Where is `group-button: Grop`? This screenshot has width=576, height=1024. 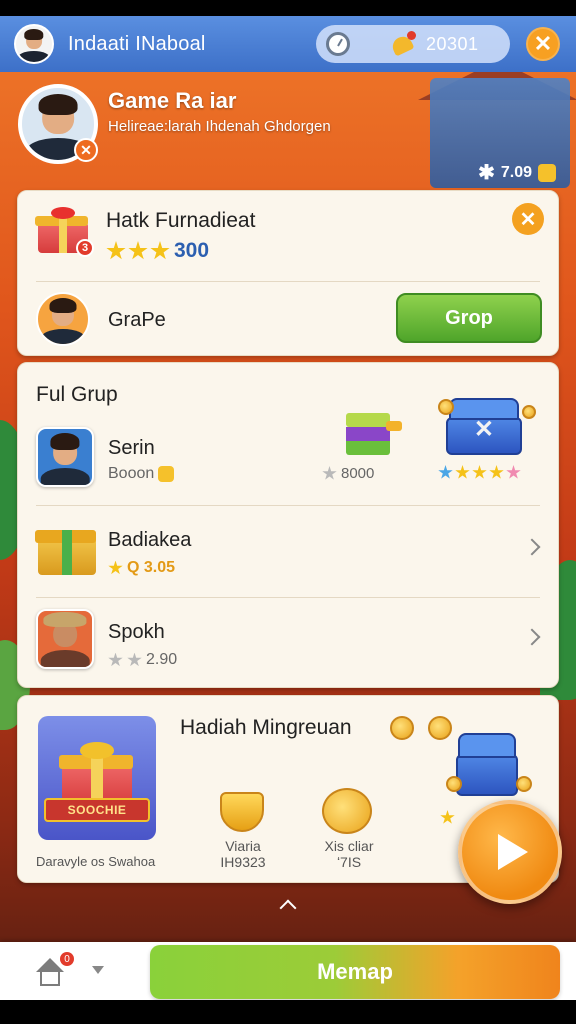 group-button: Grop is located at coordinates (469, 318).